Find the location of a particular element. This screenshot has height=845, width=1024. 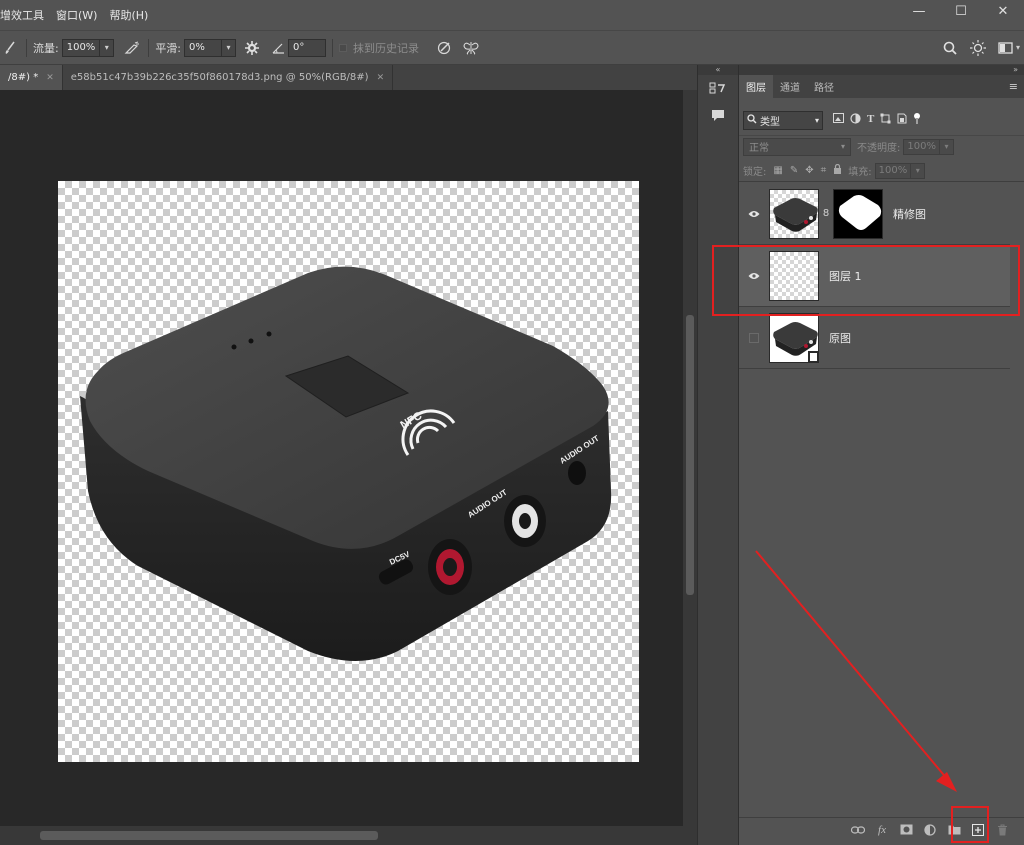

add-mask-icon is located at coordinates (906, 830).